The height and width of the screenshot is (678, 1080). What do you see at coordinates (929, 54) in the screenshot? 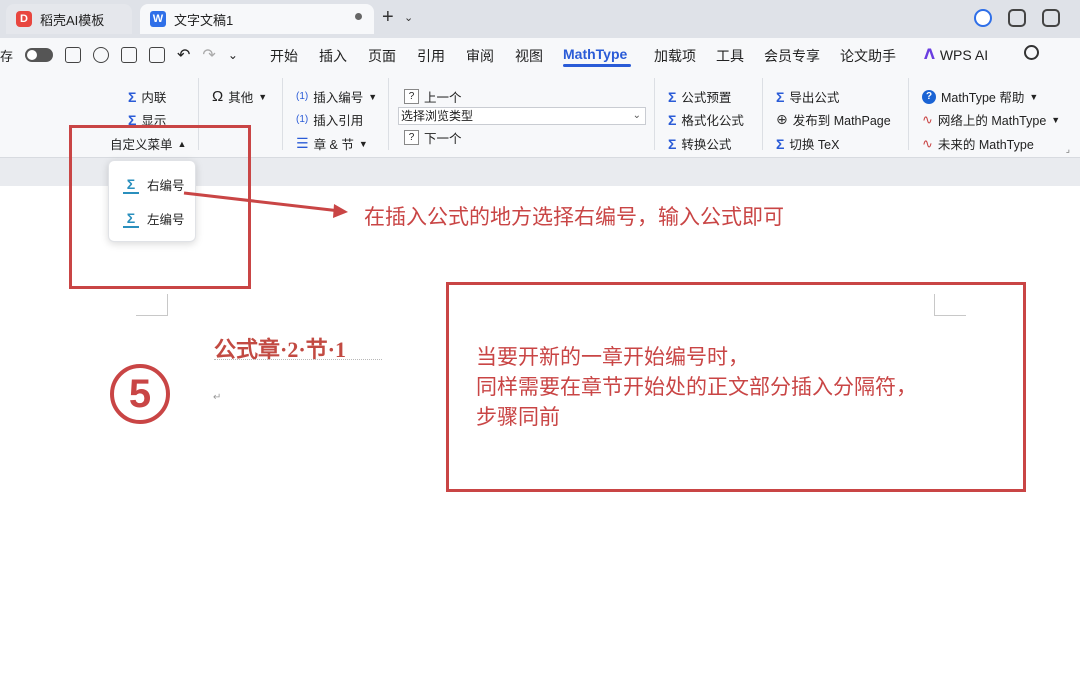
I see `wps-ai-icon: ᐱ` at bounding box center [929, 54].